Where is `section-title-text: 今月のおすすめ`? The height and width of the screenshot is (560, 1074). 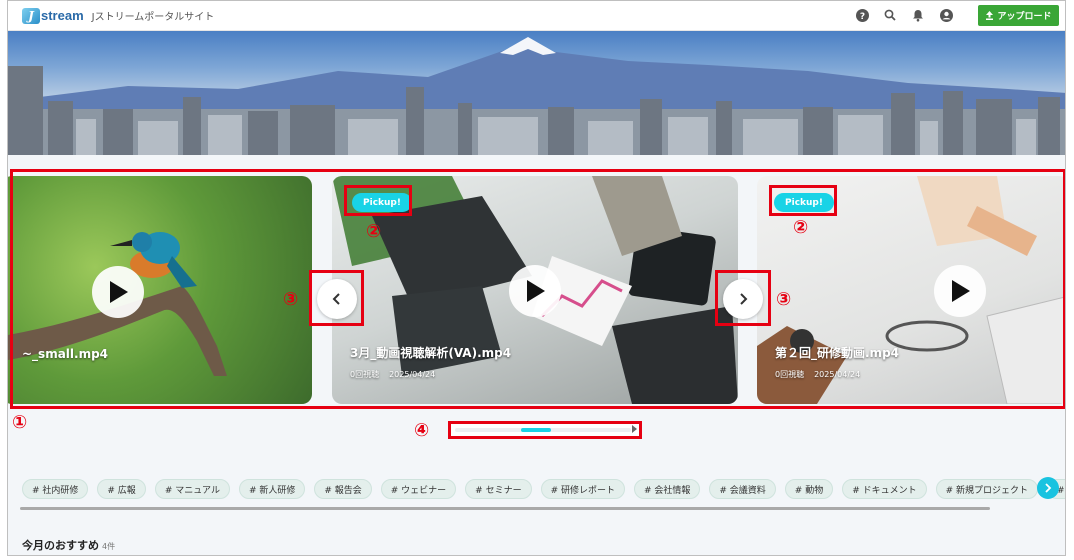 section-title-text: 今月のおすすめ is located at coordinates (60, 545).